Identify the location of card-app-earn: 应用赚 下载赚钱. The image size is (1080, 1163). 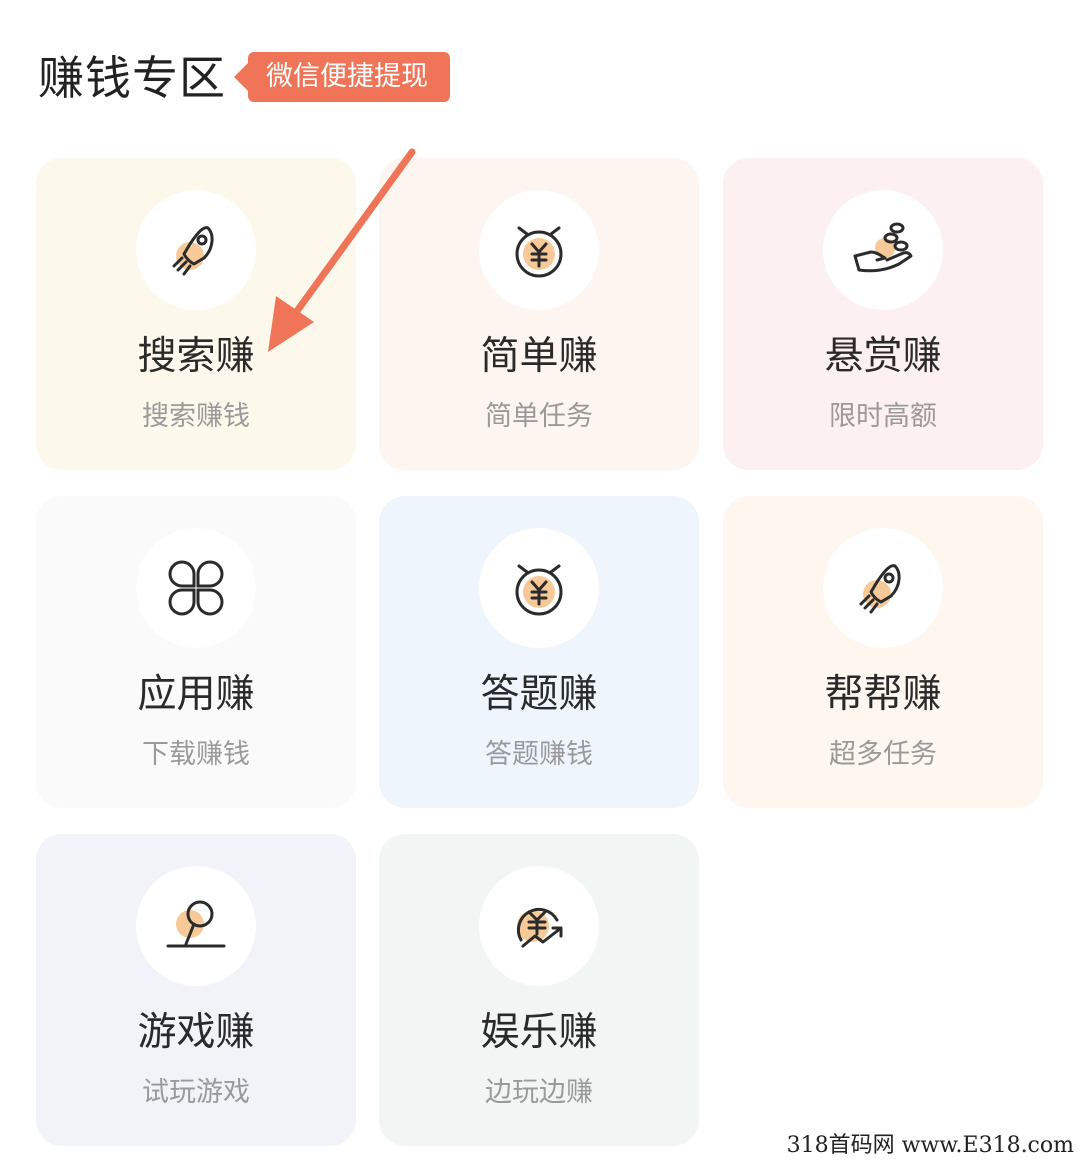
(196, 652).